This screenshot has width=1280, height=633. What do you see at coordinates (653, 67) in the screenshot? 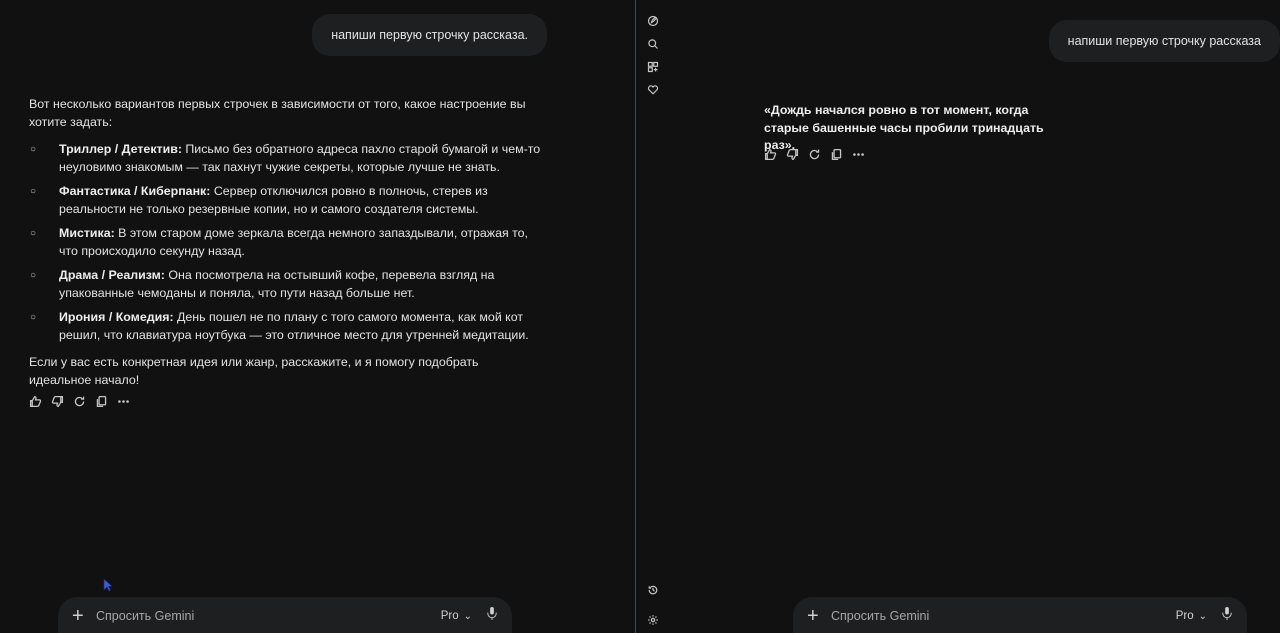
I see `gems-icon` at bounding box center [653, 67].